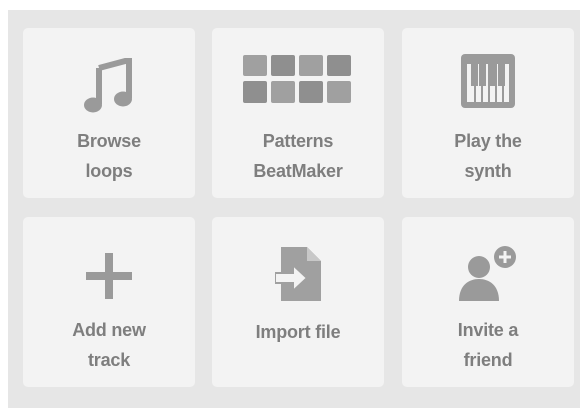 The height and width of the screenshot is (413, 585). I want to click on import-file-button: Import file, so click(298, 302).